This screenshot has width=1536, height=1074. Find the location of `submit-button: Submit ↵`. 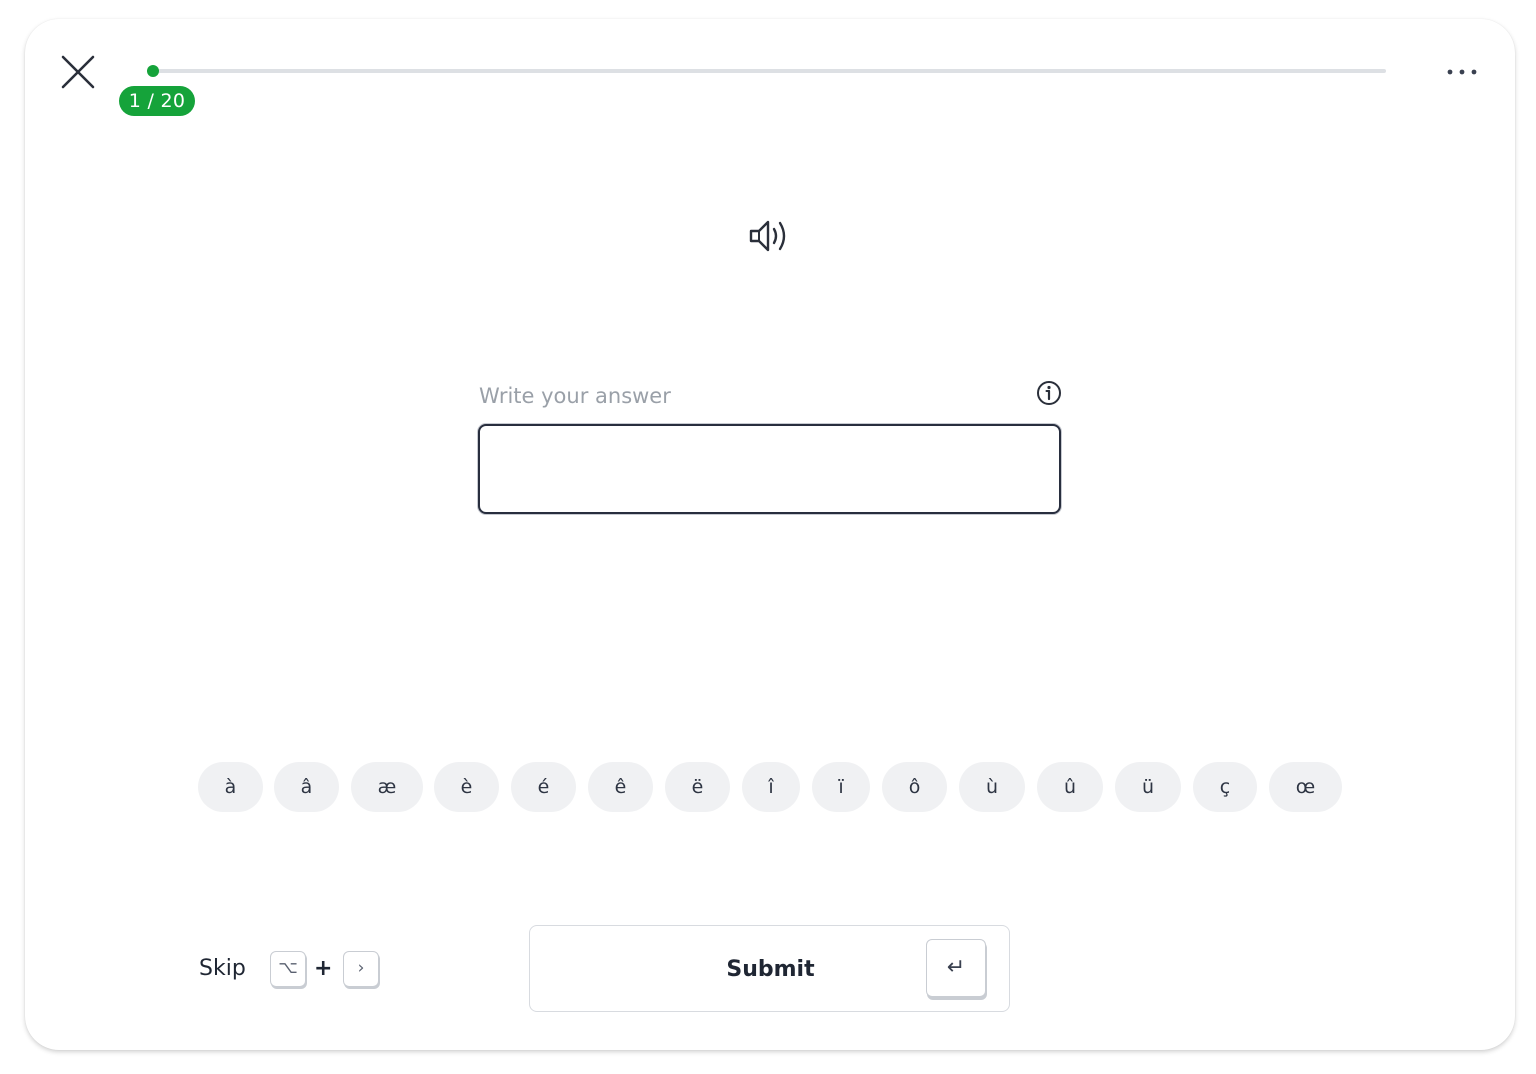

submit-button: Submit ↵ is located at coordinates (769, 968).